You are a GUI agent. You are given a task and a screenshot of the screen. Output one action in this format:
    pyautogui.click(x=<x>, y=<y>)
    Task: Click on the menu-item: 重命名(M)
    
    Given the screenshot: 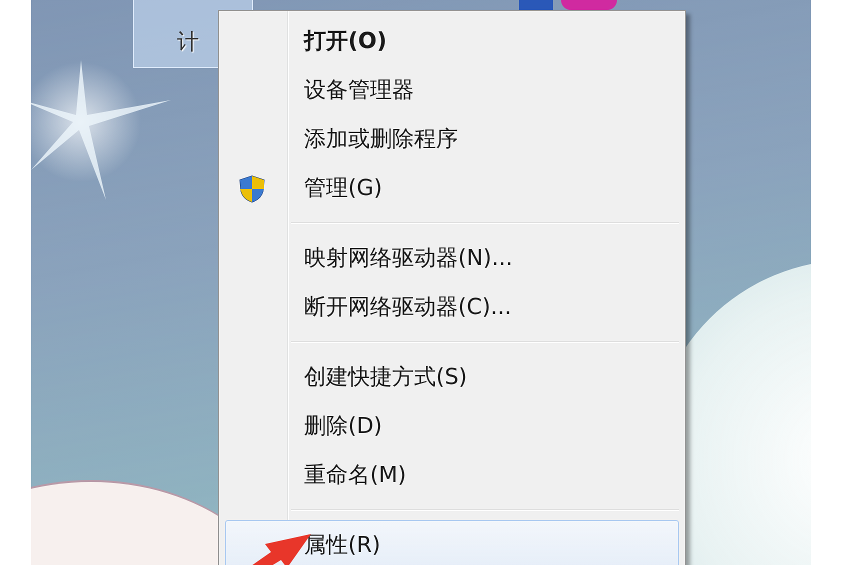 What is the action you would take?
    pyautogui.click(x=452, y=474)
    